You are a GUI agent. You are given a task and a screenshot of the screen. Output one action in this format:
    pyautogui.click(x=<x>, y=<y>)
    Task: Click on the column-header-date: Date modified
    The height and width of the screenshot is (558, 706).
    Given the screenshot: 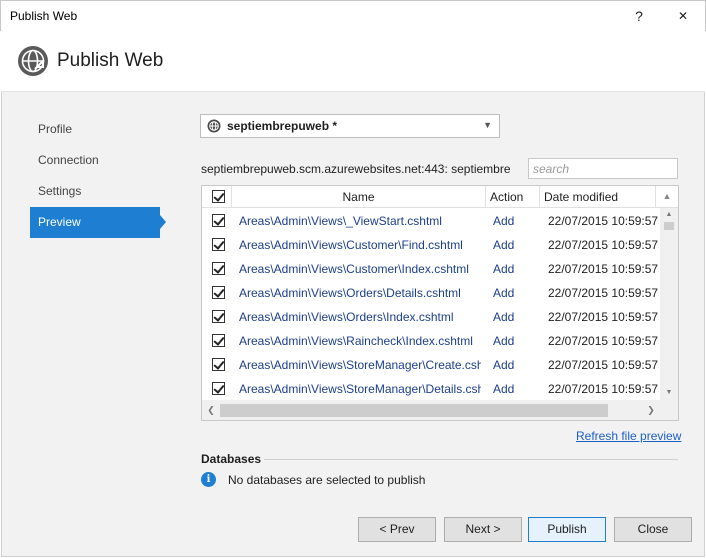 What is the action you would take?
    pyautogui.click(x=598, y=197)
    